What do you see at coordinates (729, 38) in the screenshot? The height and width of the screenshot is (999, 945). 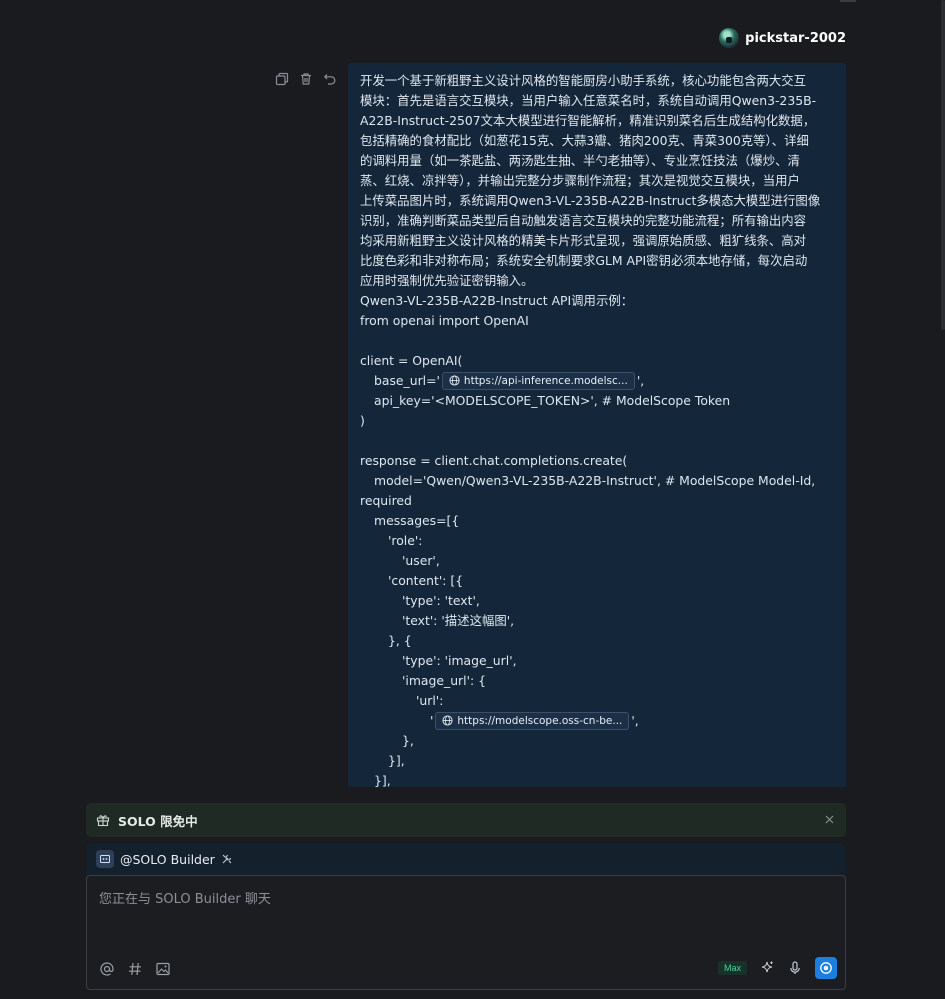 I see `avatar` at bounding box center [729, 38].